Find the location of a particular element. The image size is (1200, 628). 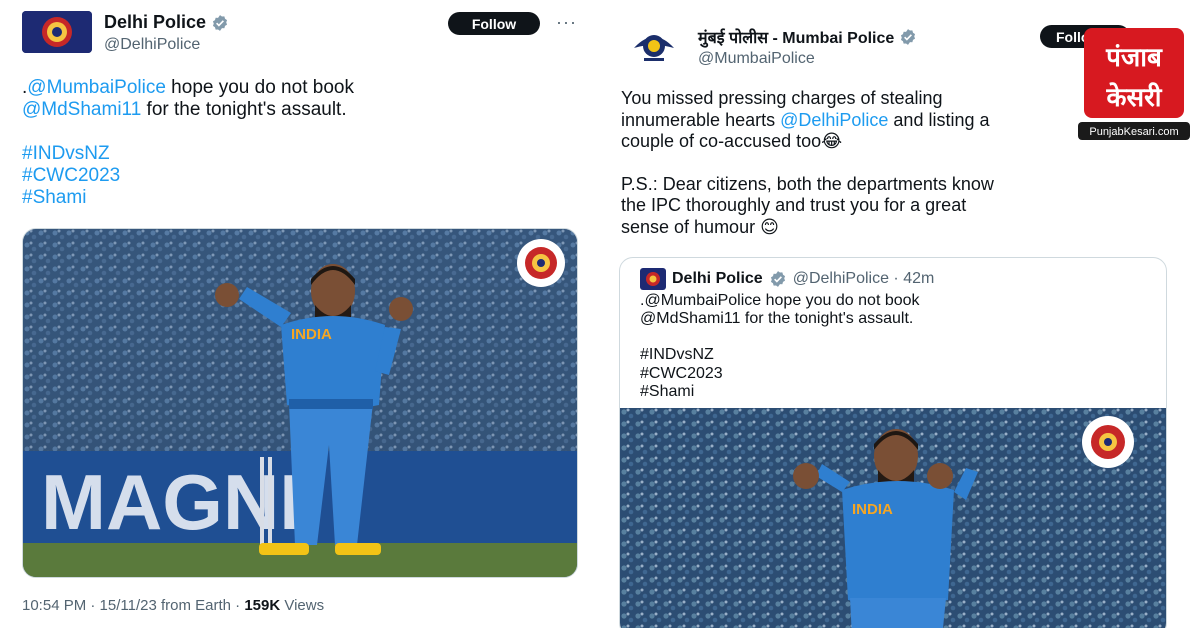

author-name-text: मुंबई पोलीस - Mumbai Police is located at coordinates (796, 37).